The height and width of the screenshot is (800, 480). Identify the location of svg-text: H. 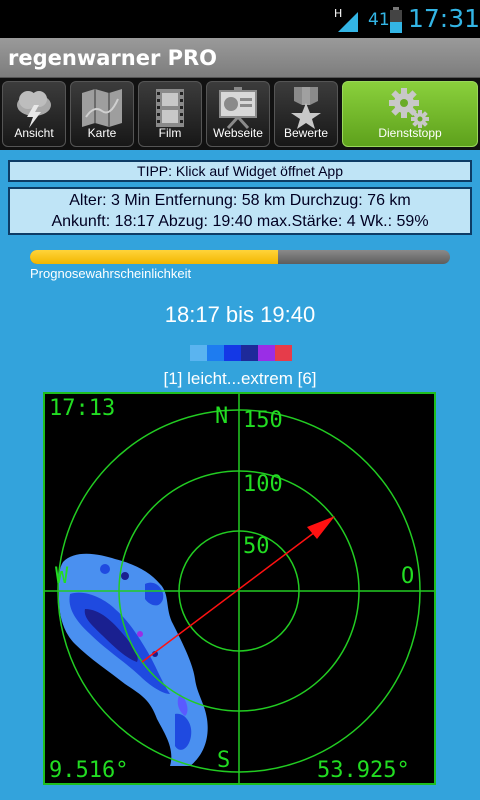
(338, 13).